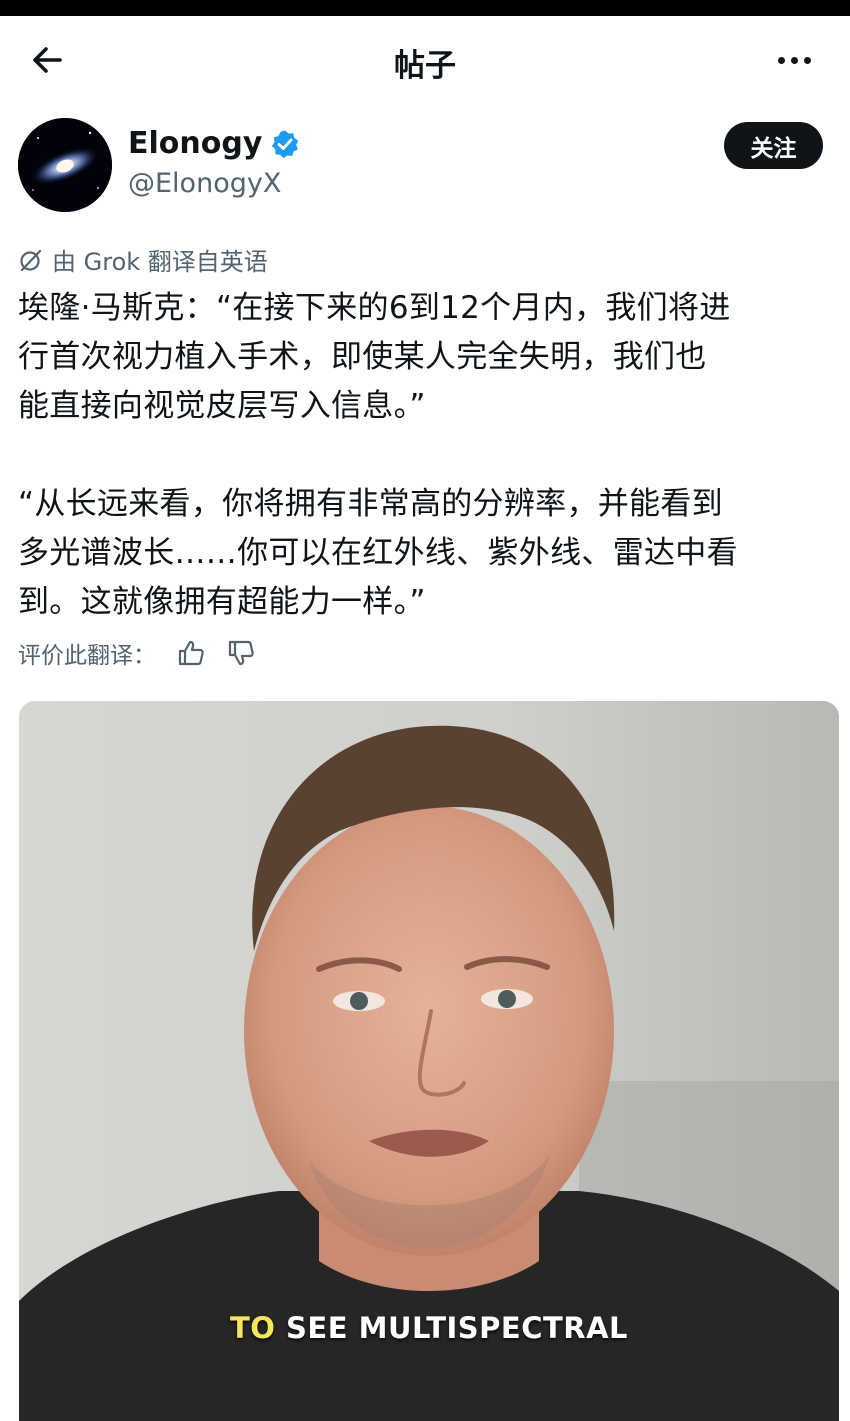  Describe the element at coordinates (195, 143) in the screenshot. I see `author-name: Elonogy` at that location.